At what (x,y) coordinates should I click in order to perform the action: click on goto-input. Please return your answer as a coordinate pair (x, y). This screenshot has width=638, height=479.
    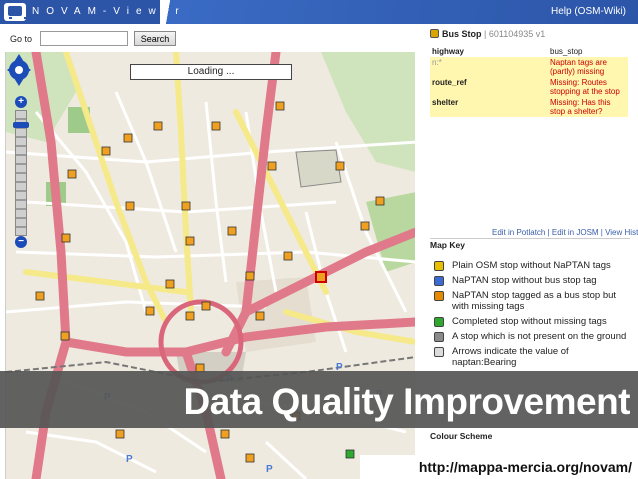
    Looking at the image, I should click on (84, 38).